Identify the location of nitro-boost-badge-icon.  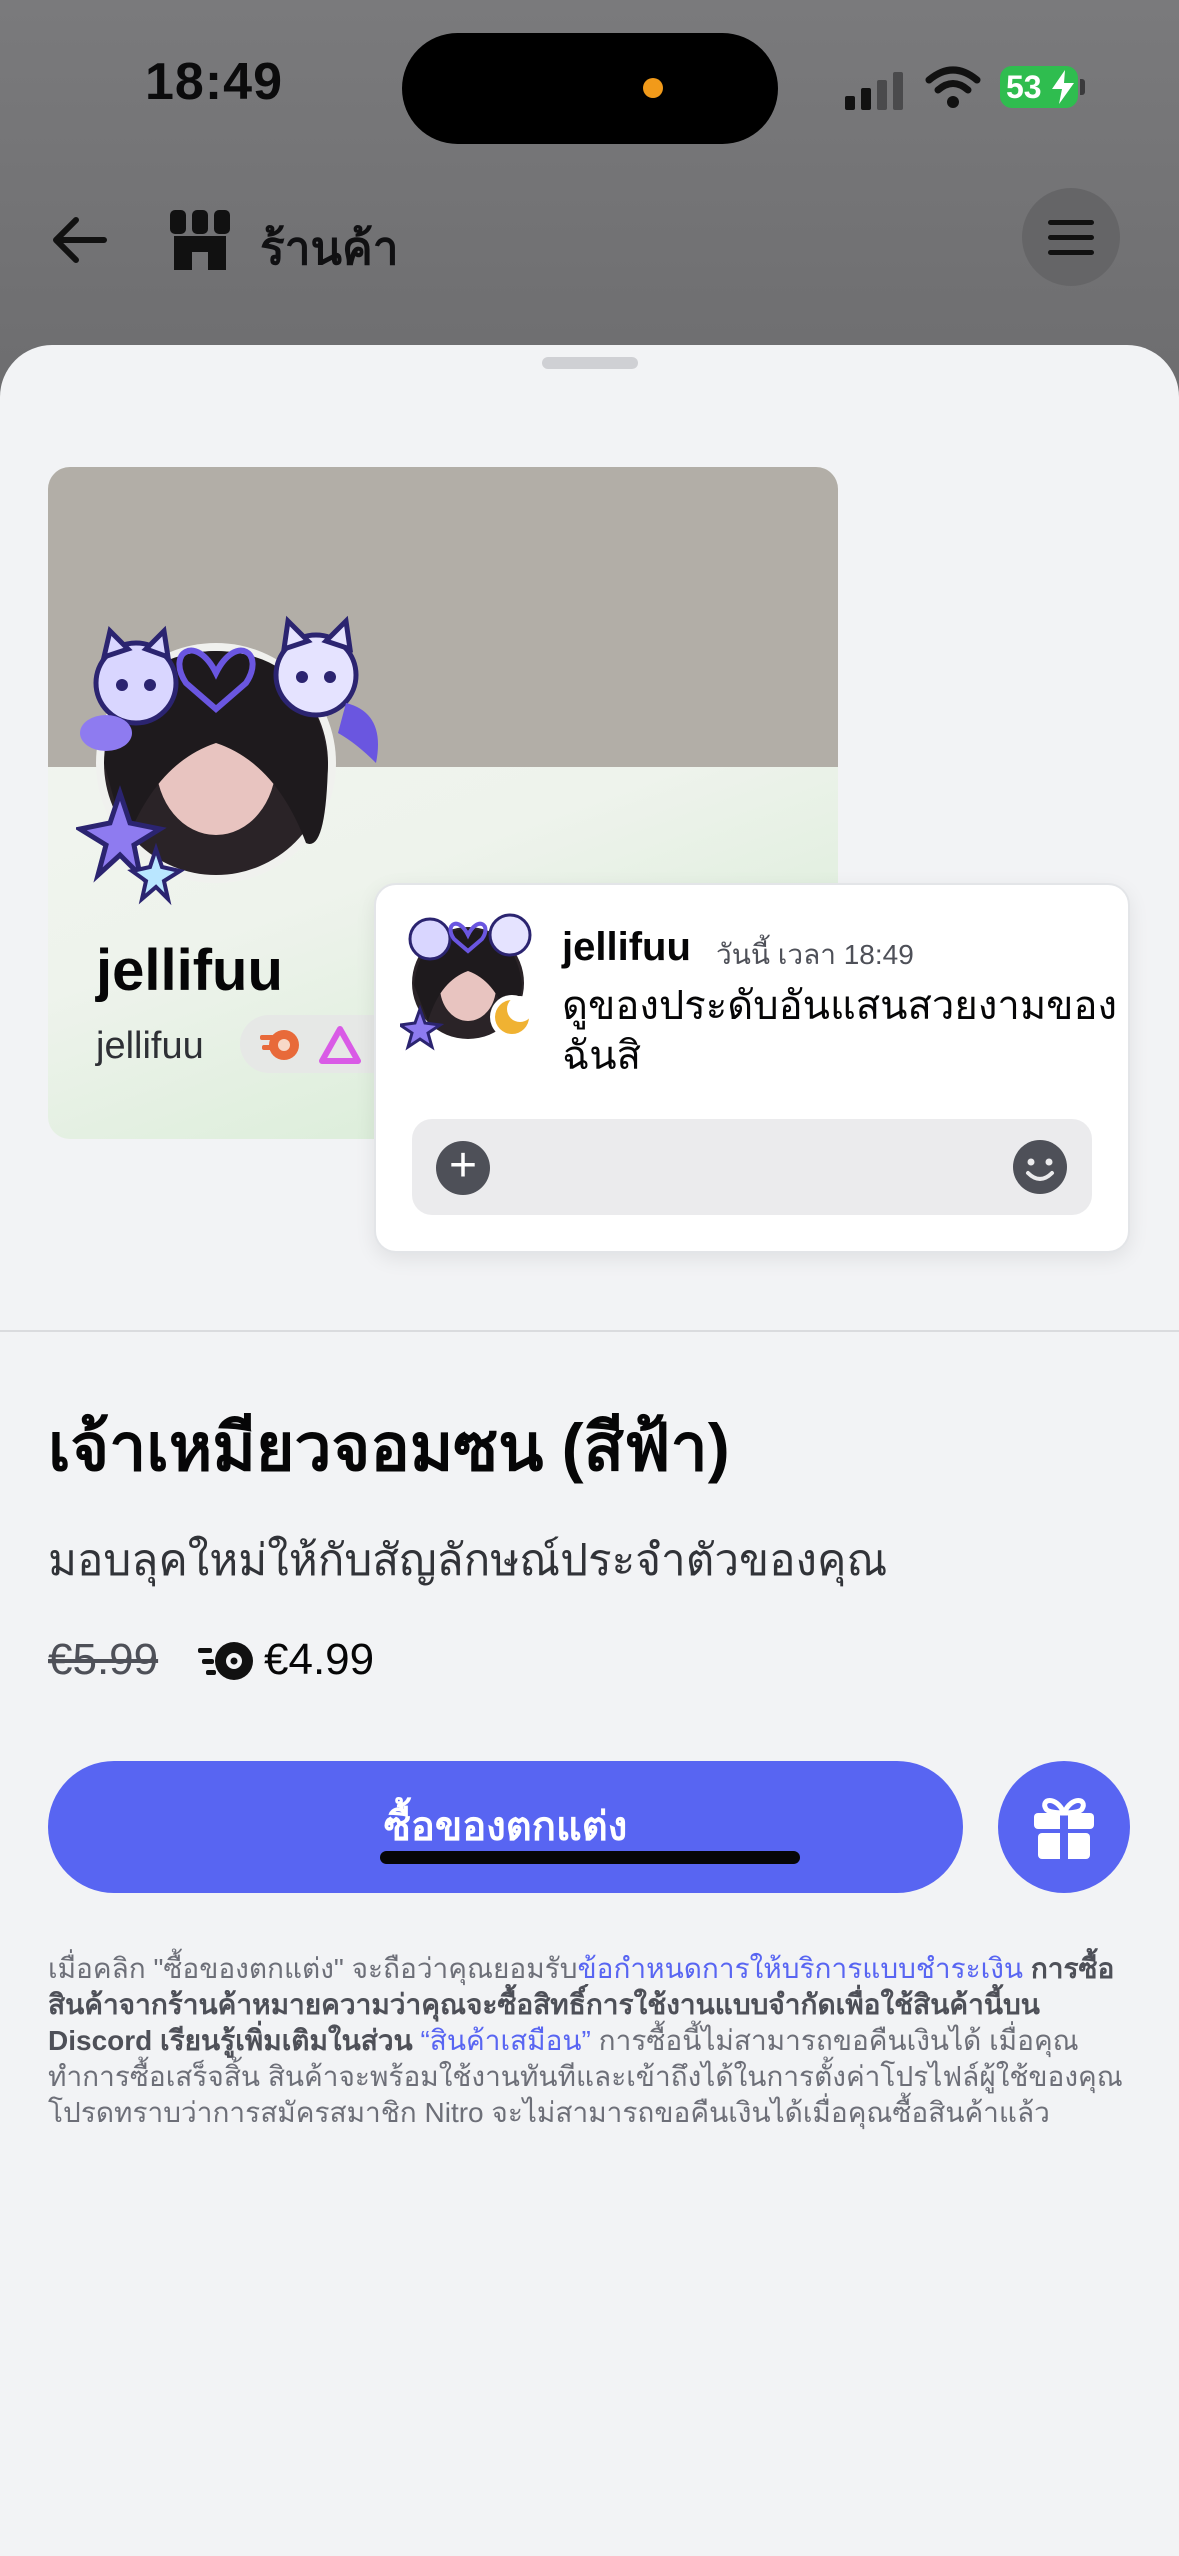
(279, 1045).